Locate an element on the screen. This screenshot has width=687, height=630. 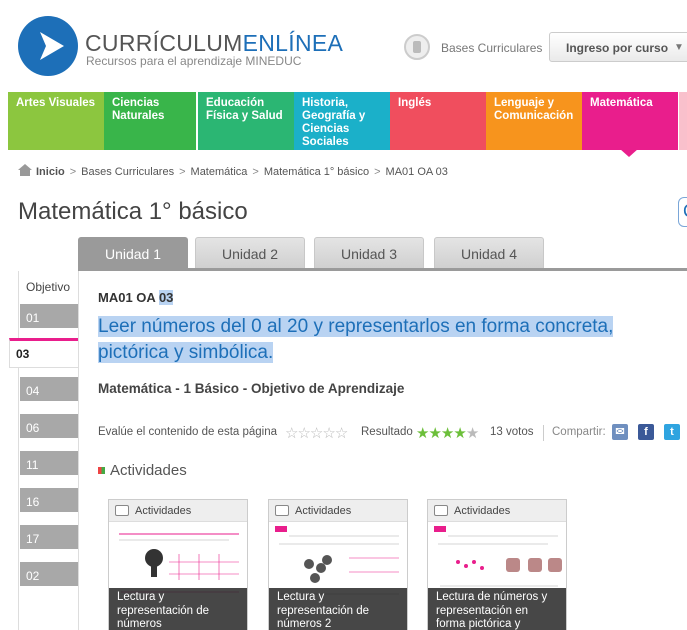
share-label: Compartir: is located at coordinates (579, 432).